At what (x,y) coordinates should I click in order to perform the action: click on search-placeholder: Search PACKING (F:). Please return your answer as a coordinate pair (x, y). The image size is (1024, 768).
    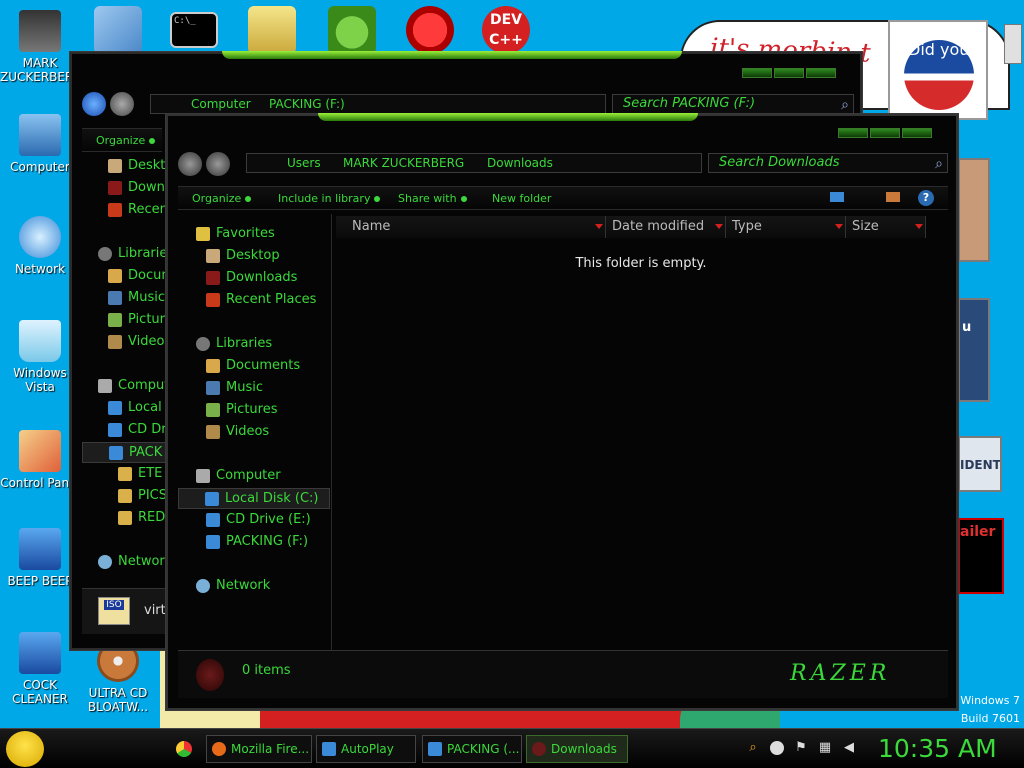
    Looking at the image, I should click on (689, 103).